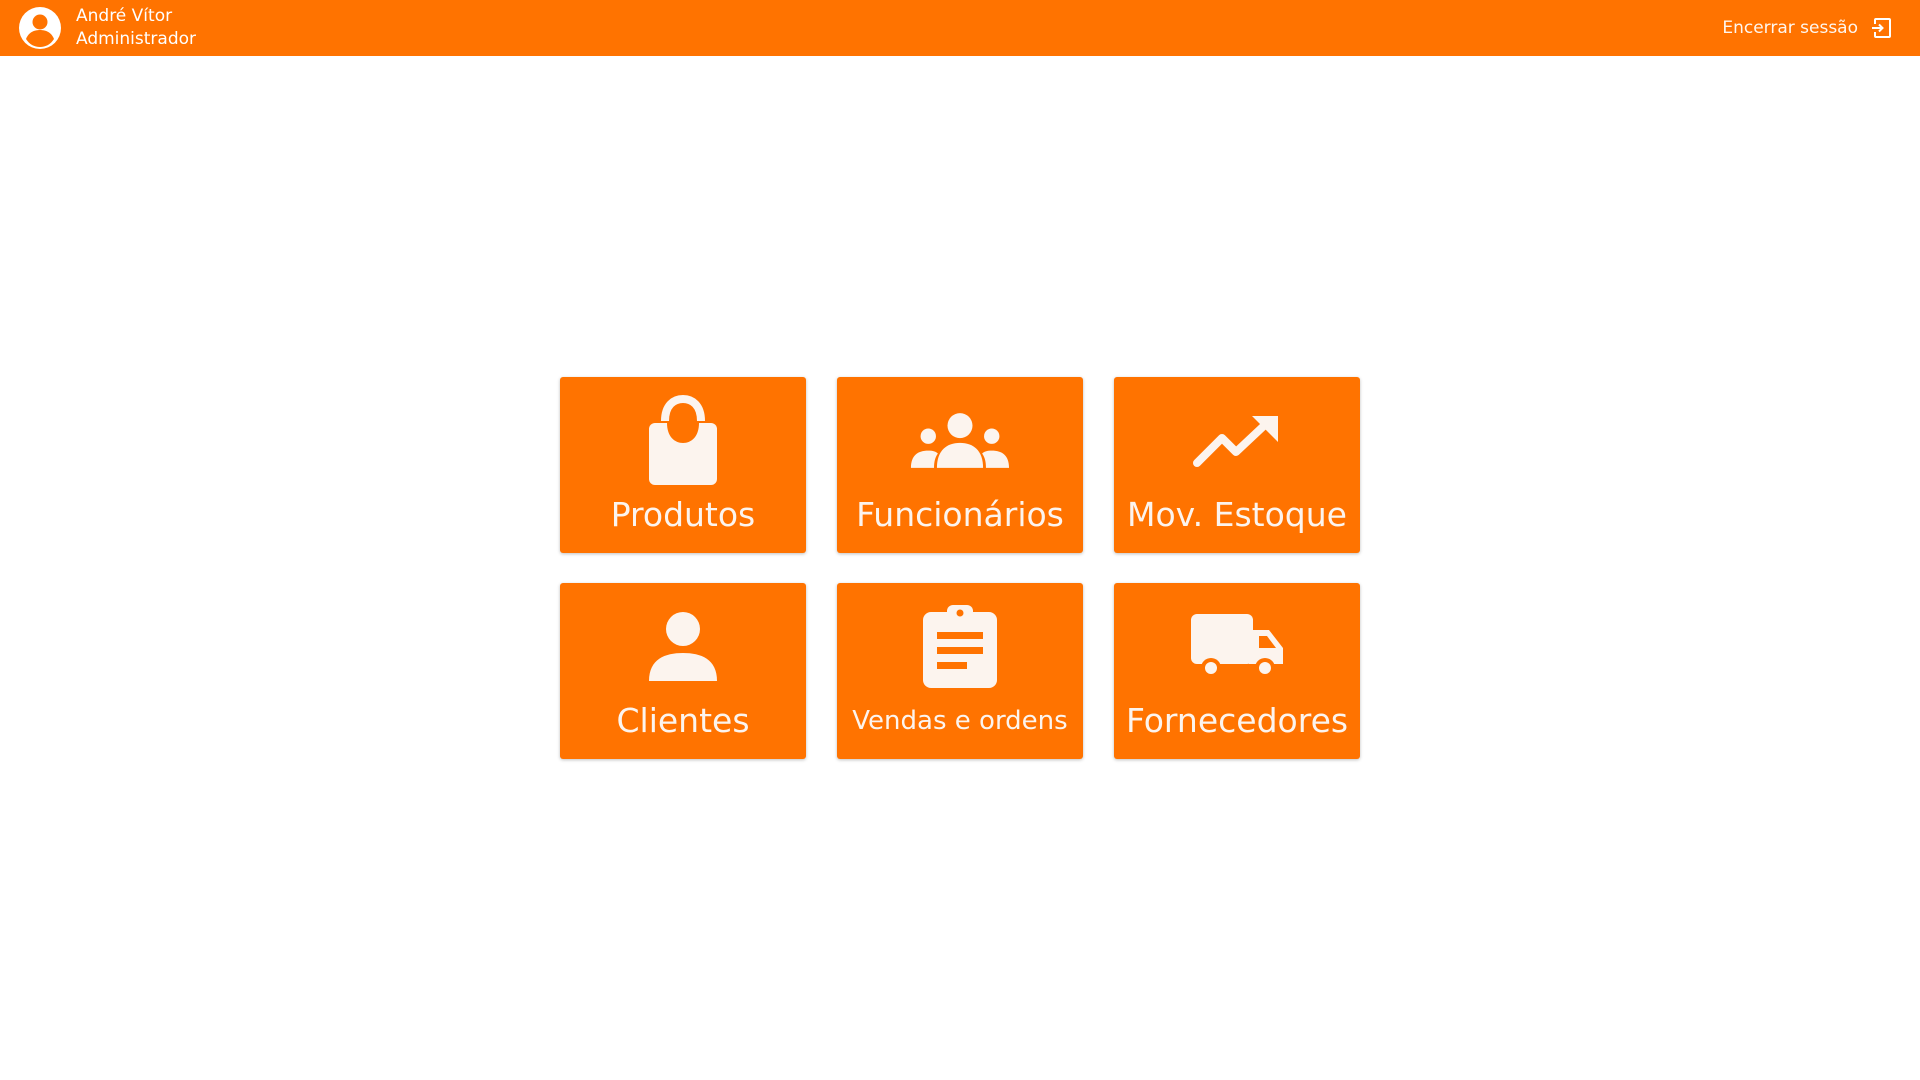  Describe the element at coordinates (136, 39) in the screenshot. I see `user-role: Administrador` at that location.